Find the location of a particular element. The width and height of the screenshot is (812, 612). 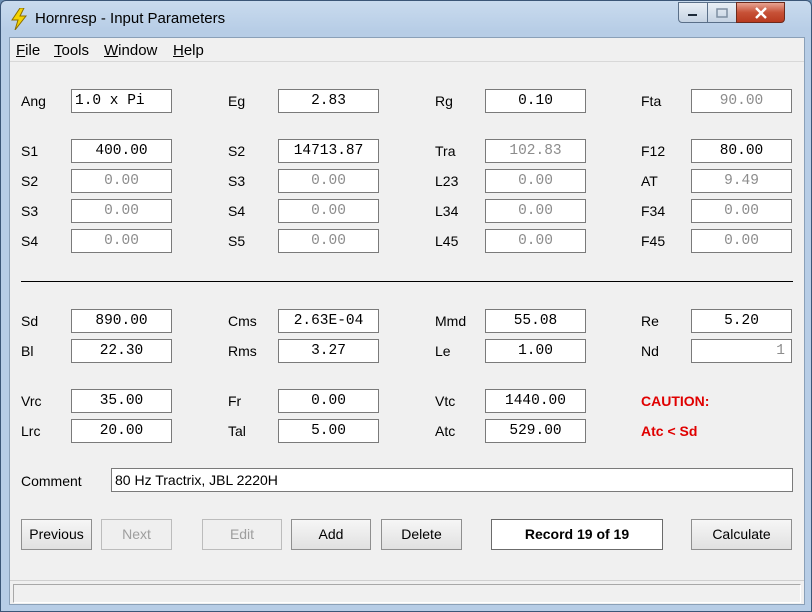

field-vtc: 1440.00 is located at coordinates (535, 401).